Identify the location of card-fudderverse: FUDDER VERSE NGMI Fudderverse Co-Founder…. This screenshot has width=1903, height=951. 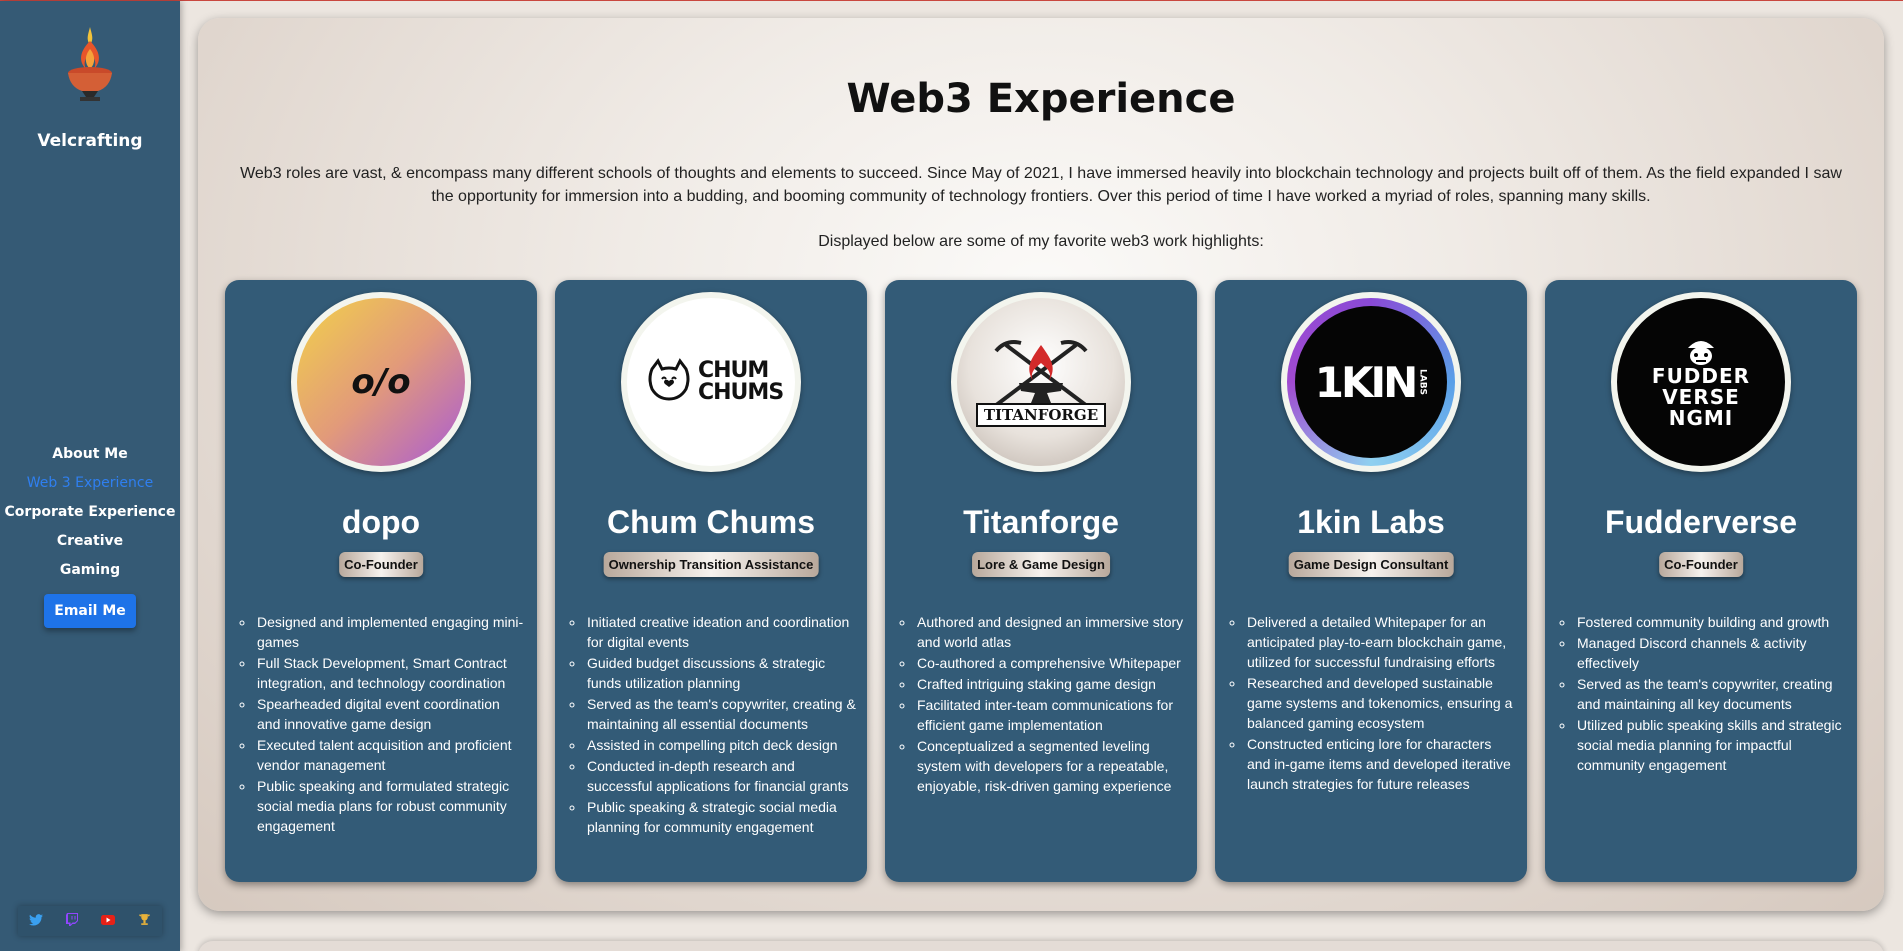
(1701, 581).